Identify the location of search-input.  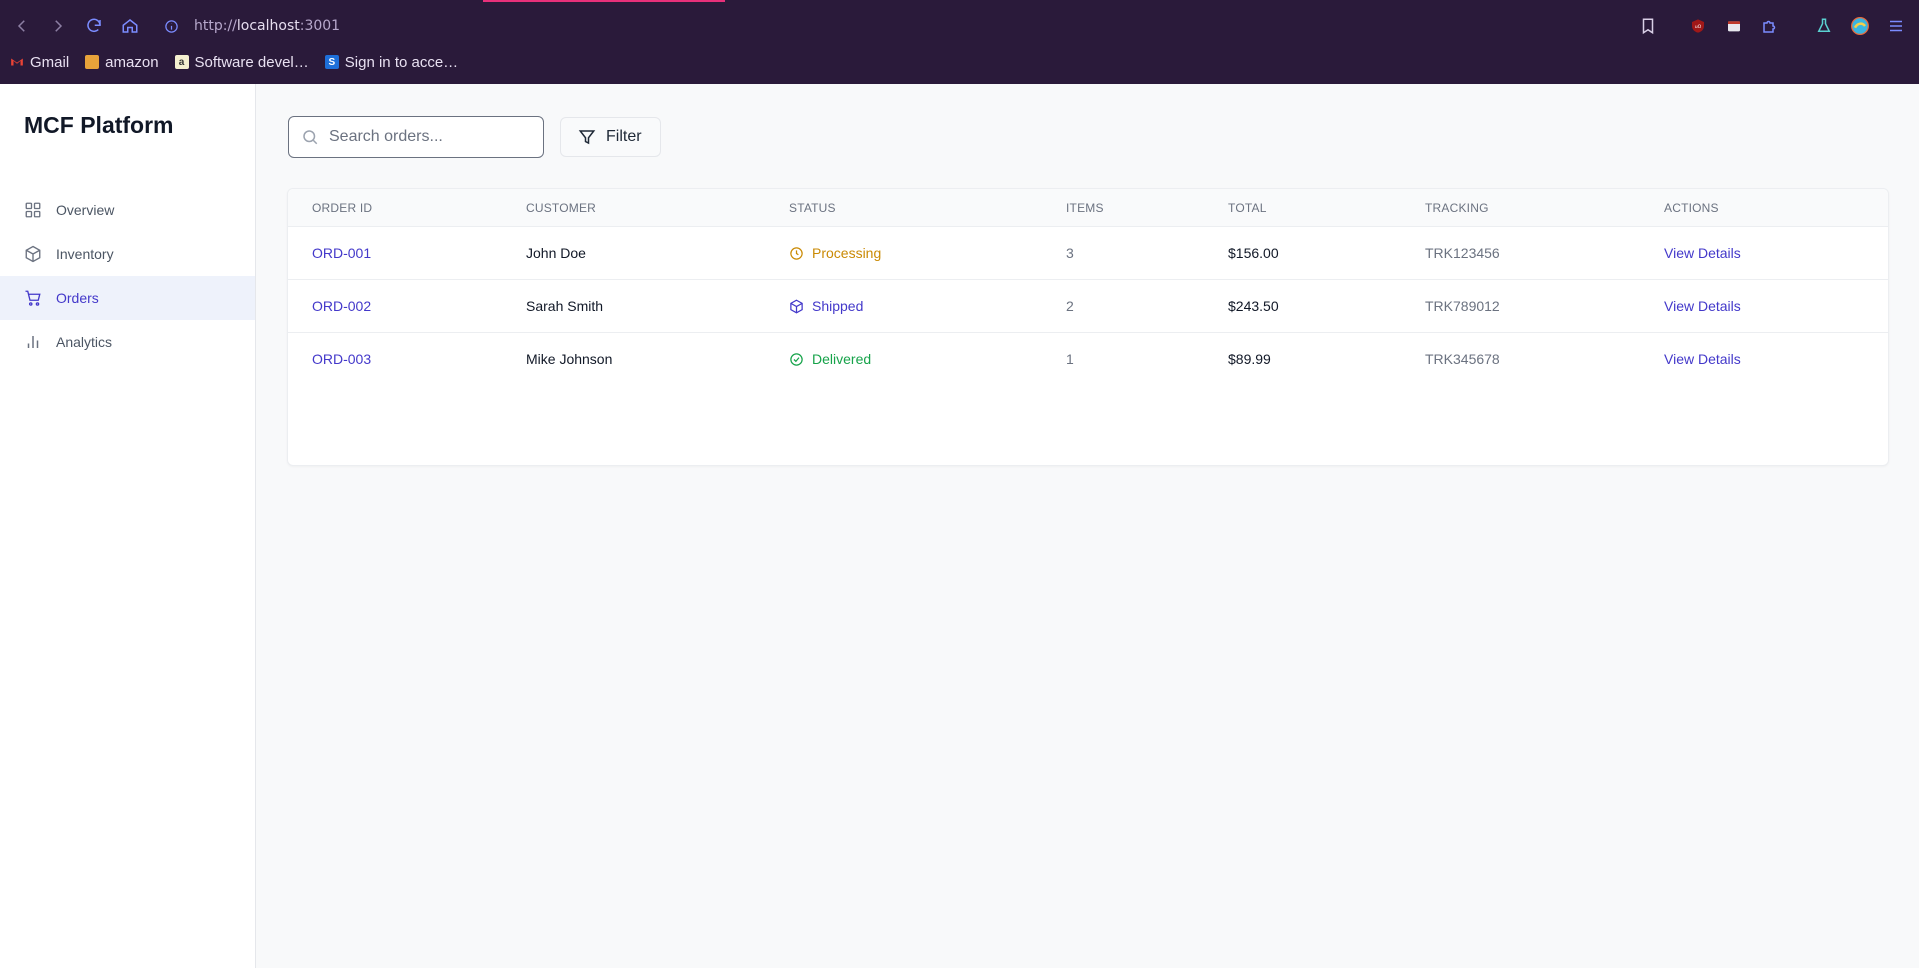
(429, 137).